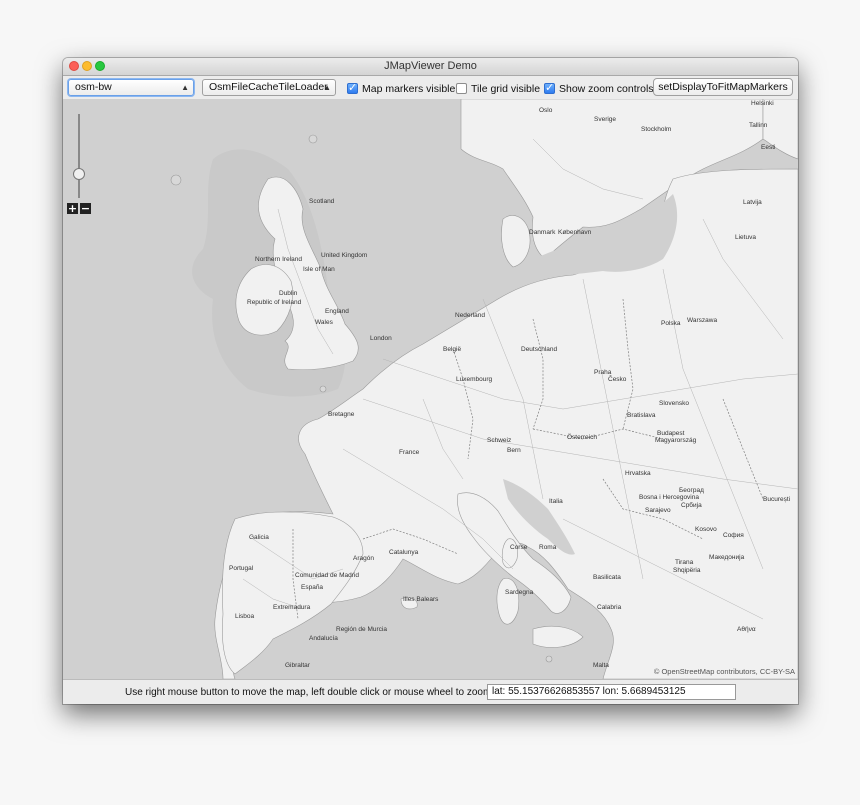 The height and width of the screenshot is (805, 860). I want to click on label-lietuva: Lietuva, so click(745, 237).